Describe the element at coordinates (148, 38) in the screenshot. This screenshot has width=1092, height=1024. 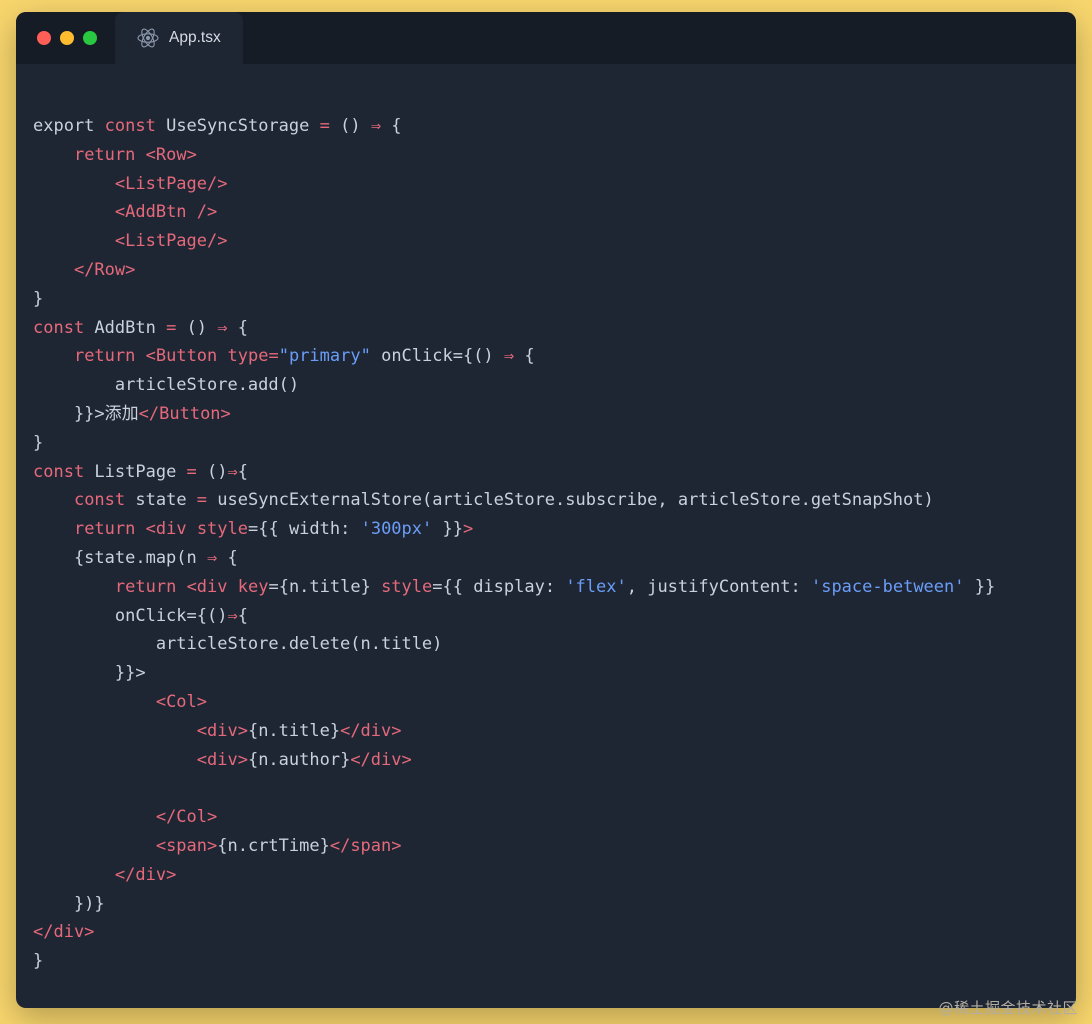
I see `react-icon` at that location.